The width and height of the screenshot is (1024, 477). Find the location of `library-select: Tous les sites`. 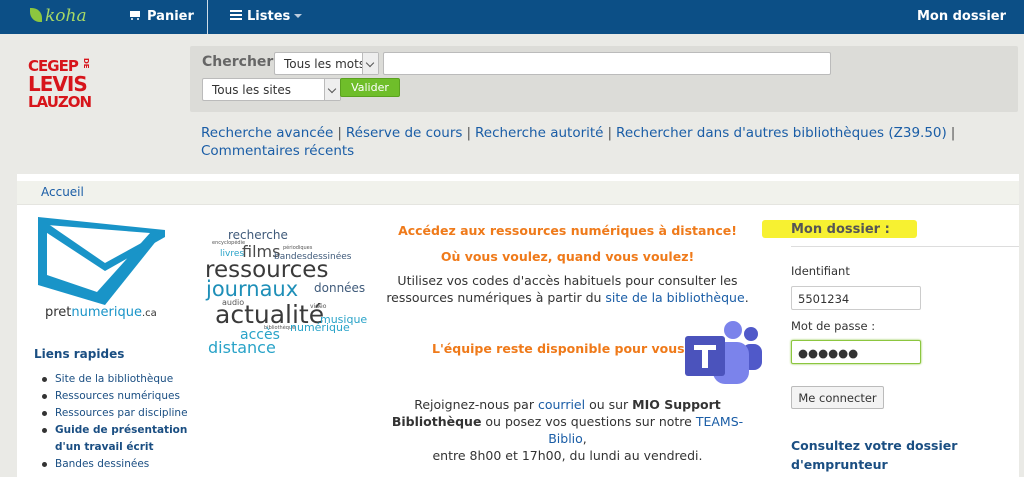

library-select: Tous les sites is located at coordinates (271, 89).